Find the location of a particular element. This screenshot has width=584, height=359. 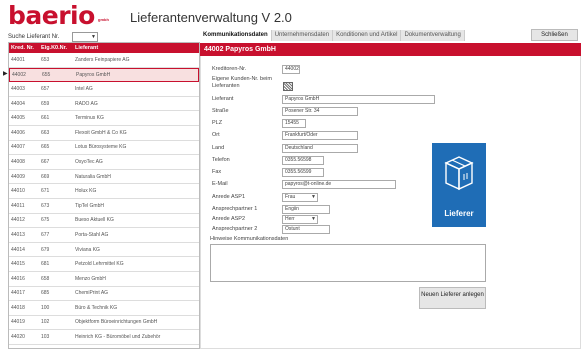

plz-field: 15455 is located at coordinates (294, 123).